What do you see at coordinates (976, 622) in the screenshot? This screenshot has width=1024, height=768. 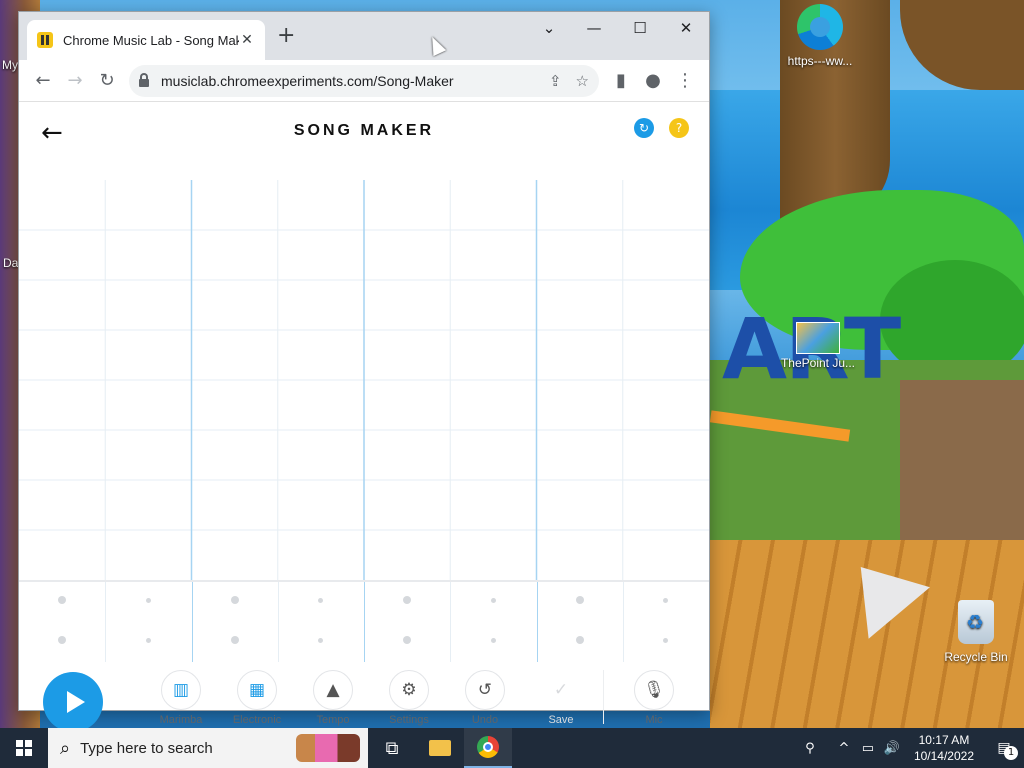 I see `recycle-bin-icon` at bounding box center [976, 622].